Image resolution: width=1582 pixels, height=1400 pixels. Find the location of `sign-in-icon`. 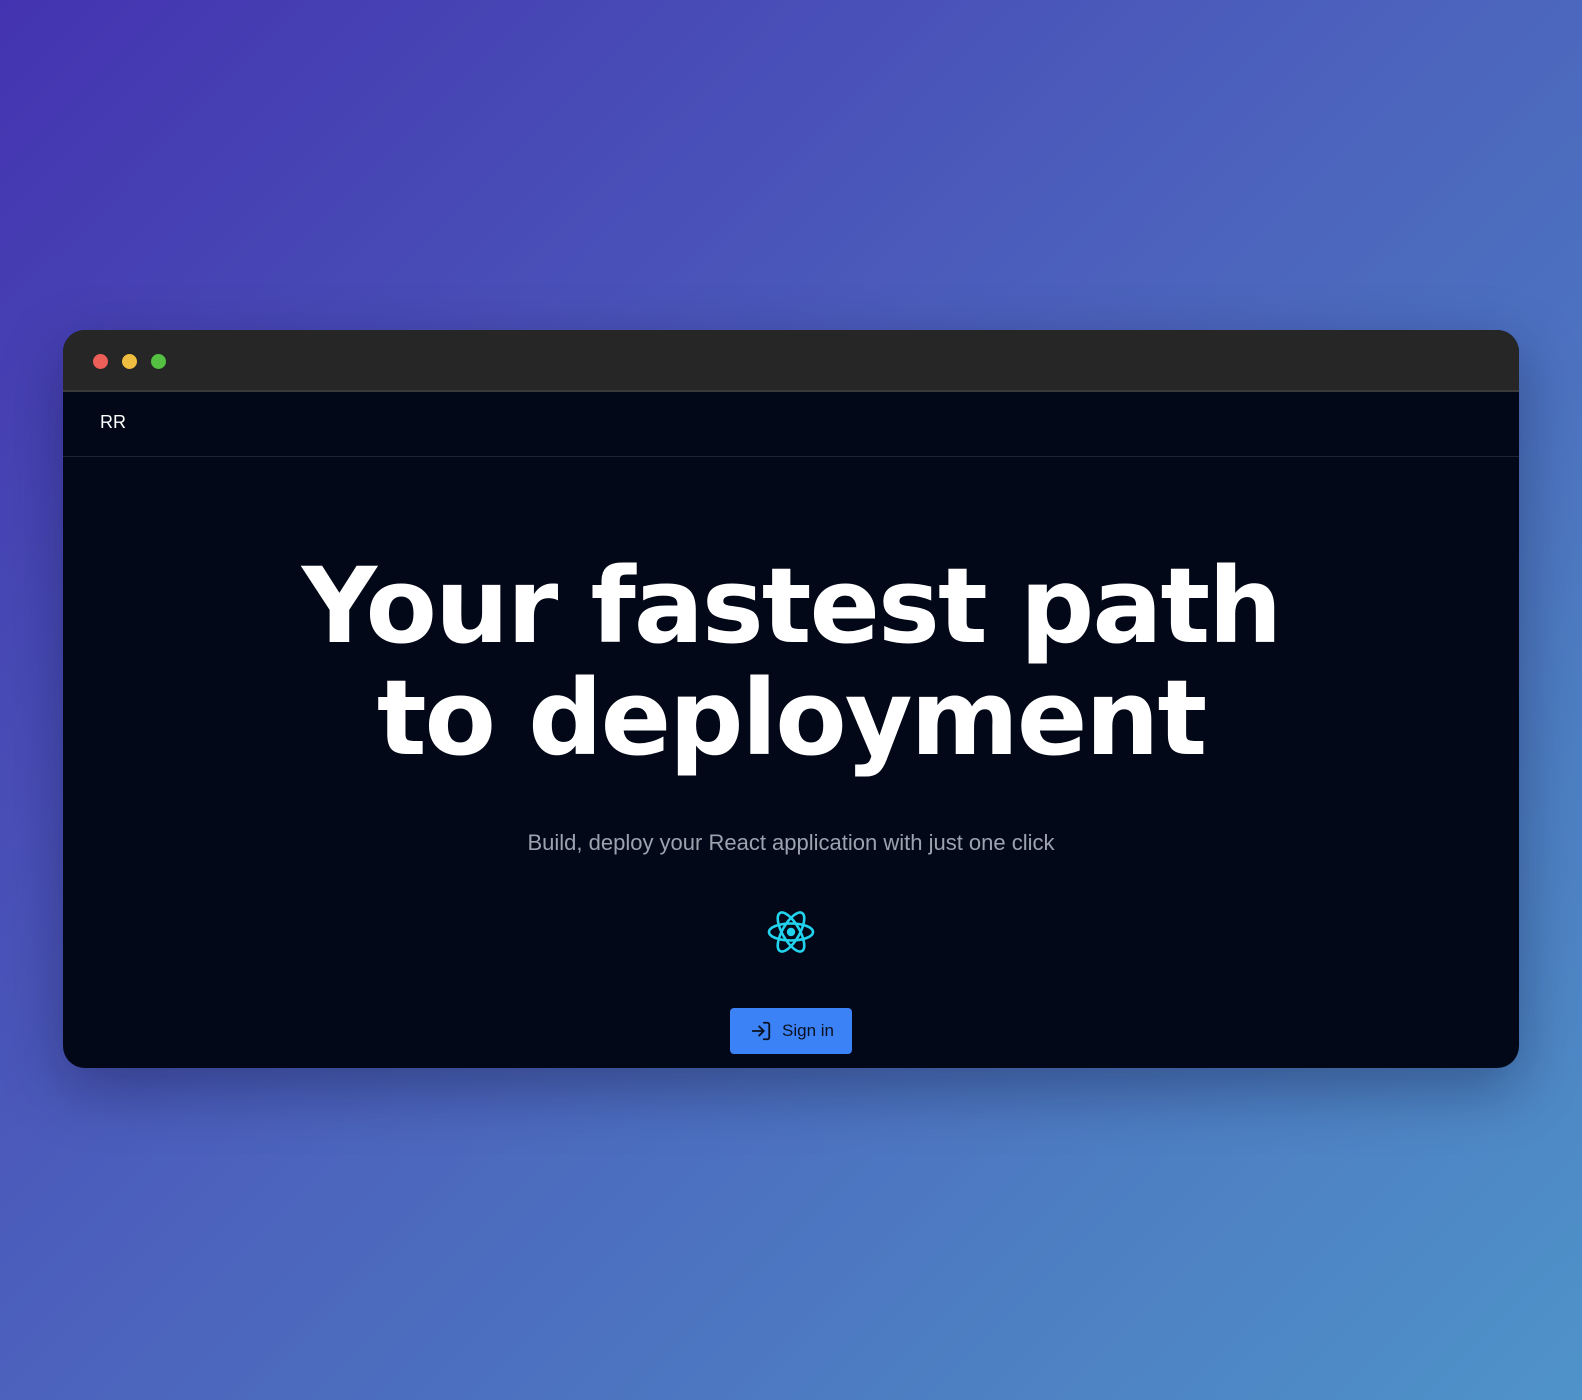

sign-in-icon is located at coordinates (761, 1031).